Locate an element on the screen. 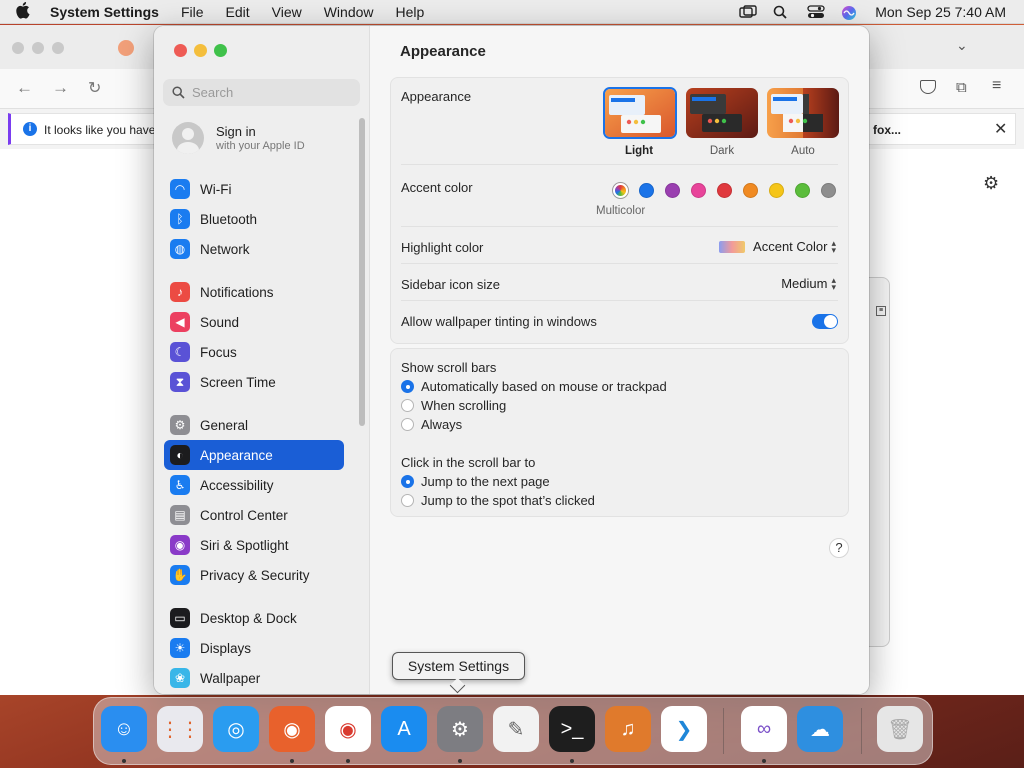 The height and width of the screenshot is (768, 1024). browser-zoom-dot is located at coordinates (58, 48).